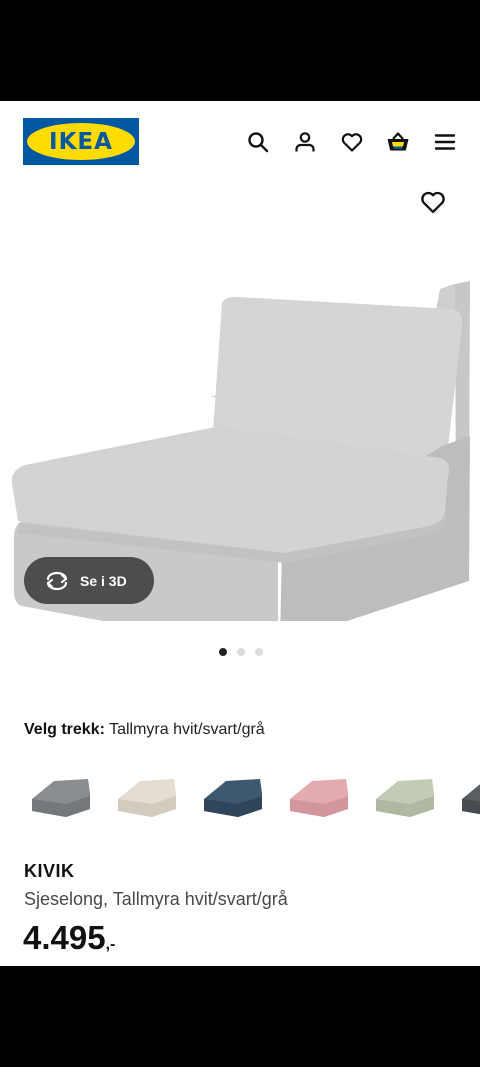 Image resolution: width=480 pixels, height=1067 pixels. What do you see at coordinates (433, 202) in the screenshot?
I see `save-favorite-icon` at bounding box center [433, 202].